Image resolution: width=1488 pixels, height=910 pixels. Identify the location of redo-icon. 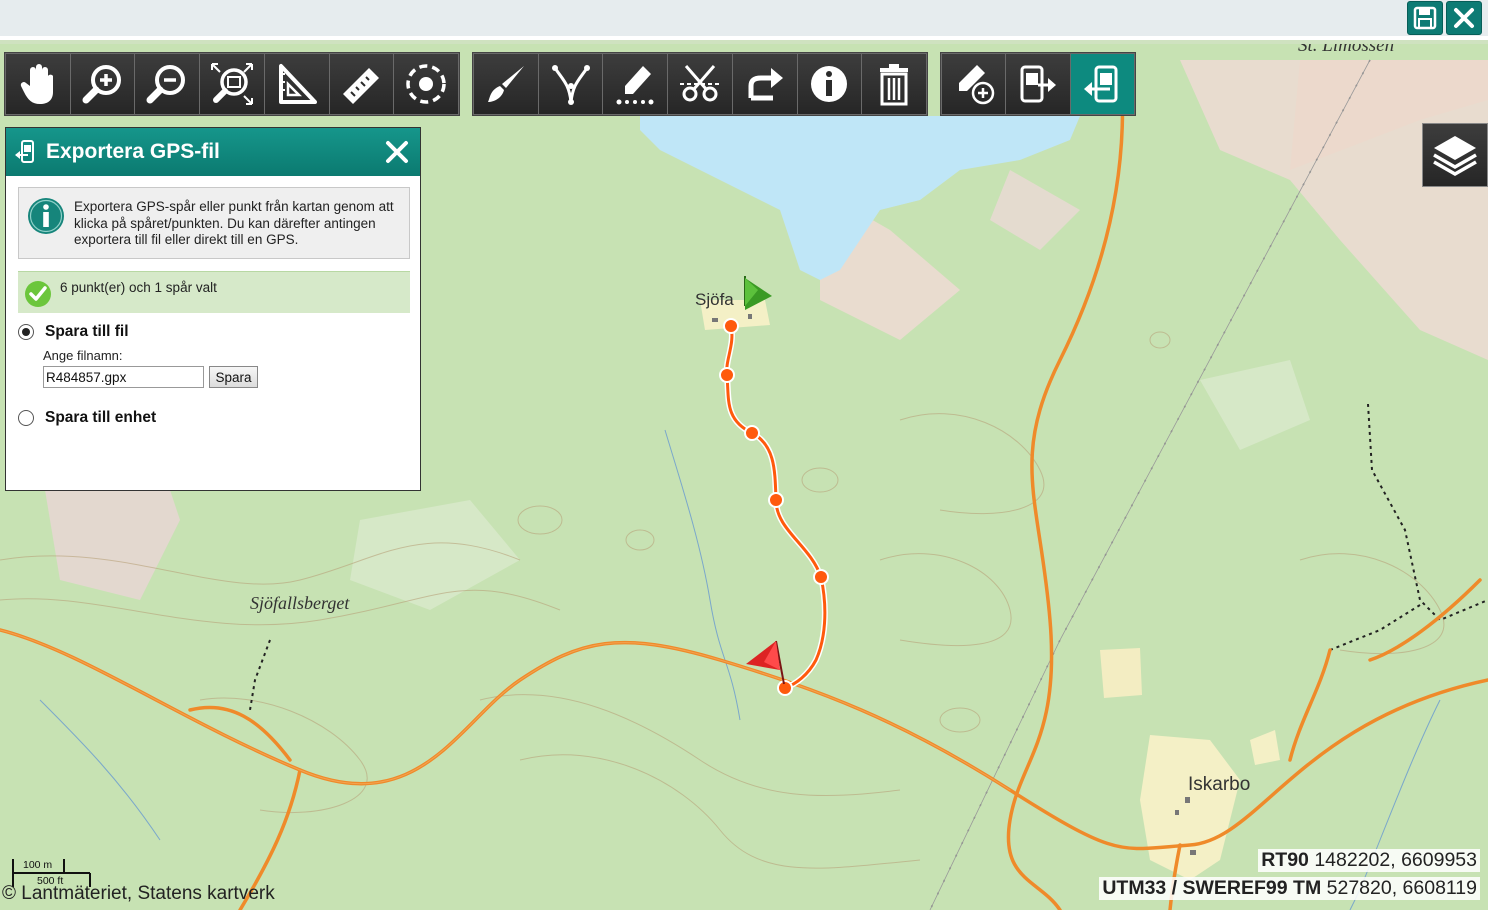
(765, 84).